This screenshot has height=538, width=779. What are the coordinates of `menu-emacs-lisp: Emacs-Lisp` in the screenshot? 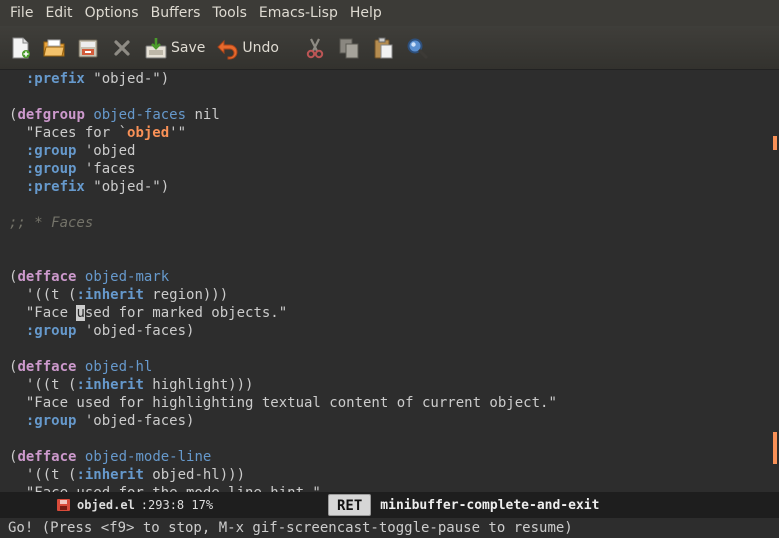 It's located at (298, 13).